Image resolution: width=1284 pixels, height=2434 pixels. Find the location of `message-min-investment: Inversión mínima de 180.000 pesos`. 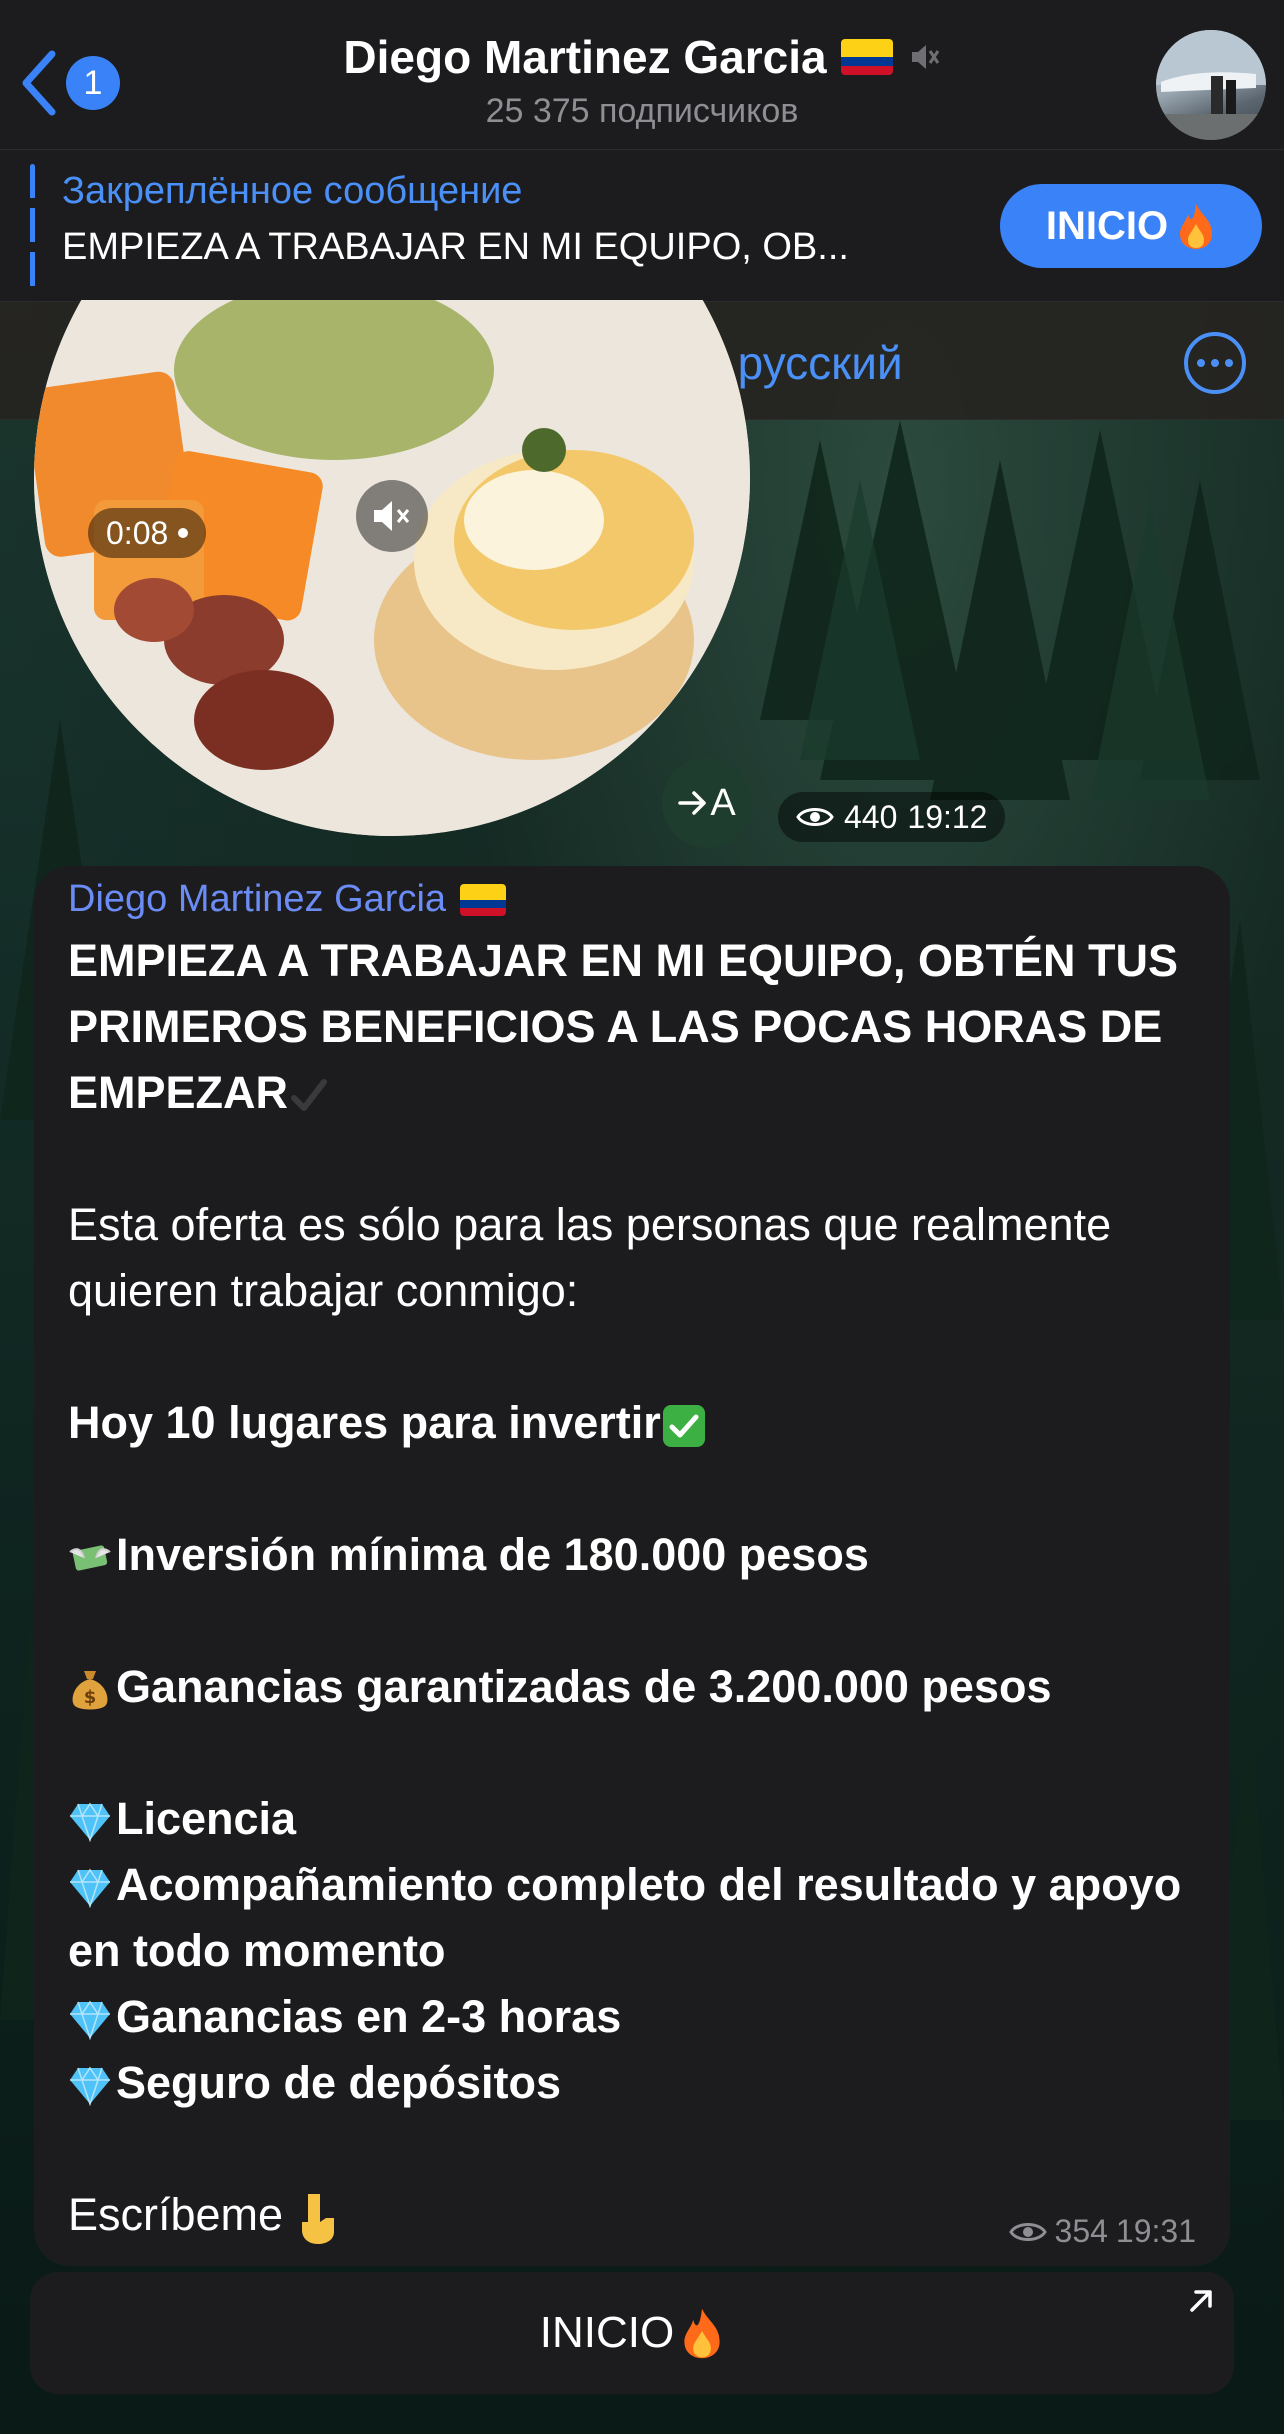

message-min-investment: Inversión mínima de 180.000 pesos is located at coordinates (638, 1555).